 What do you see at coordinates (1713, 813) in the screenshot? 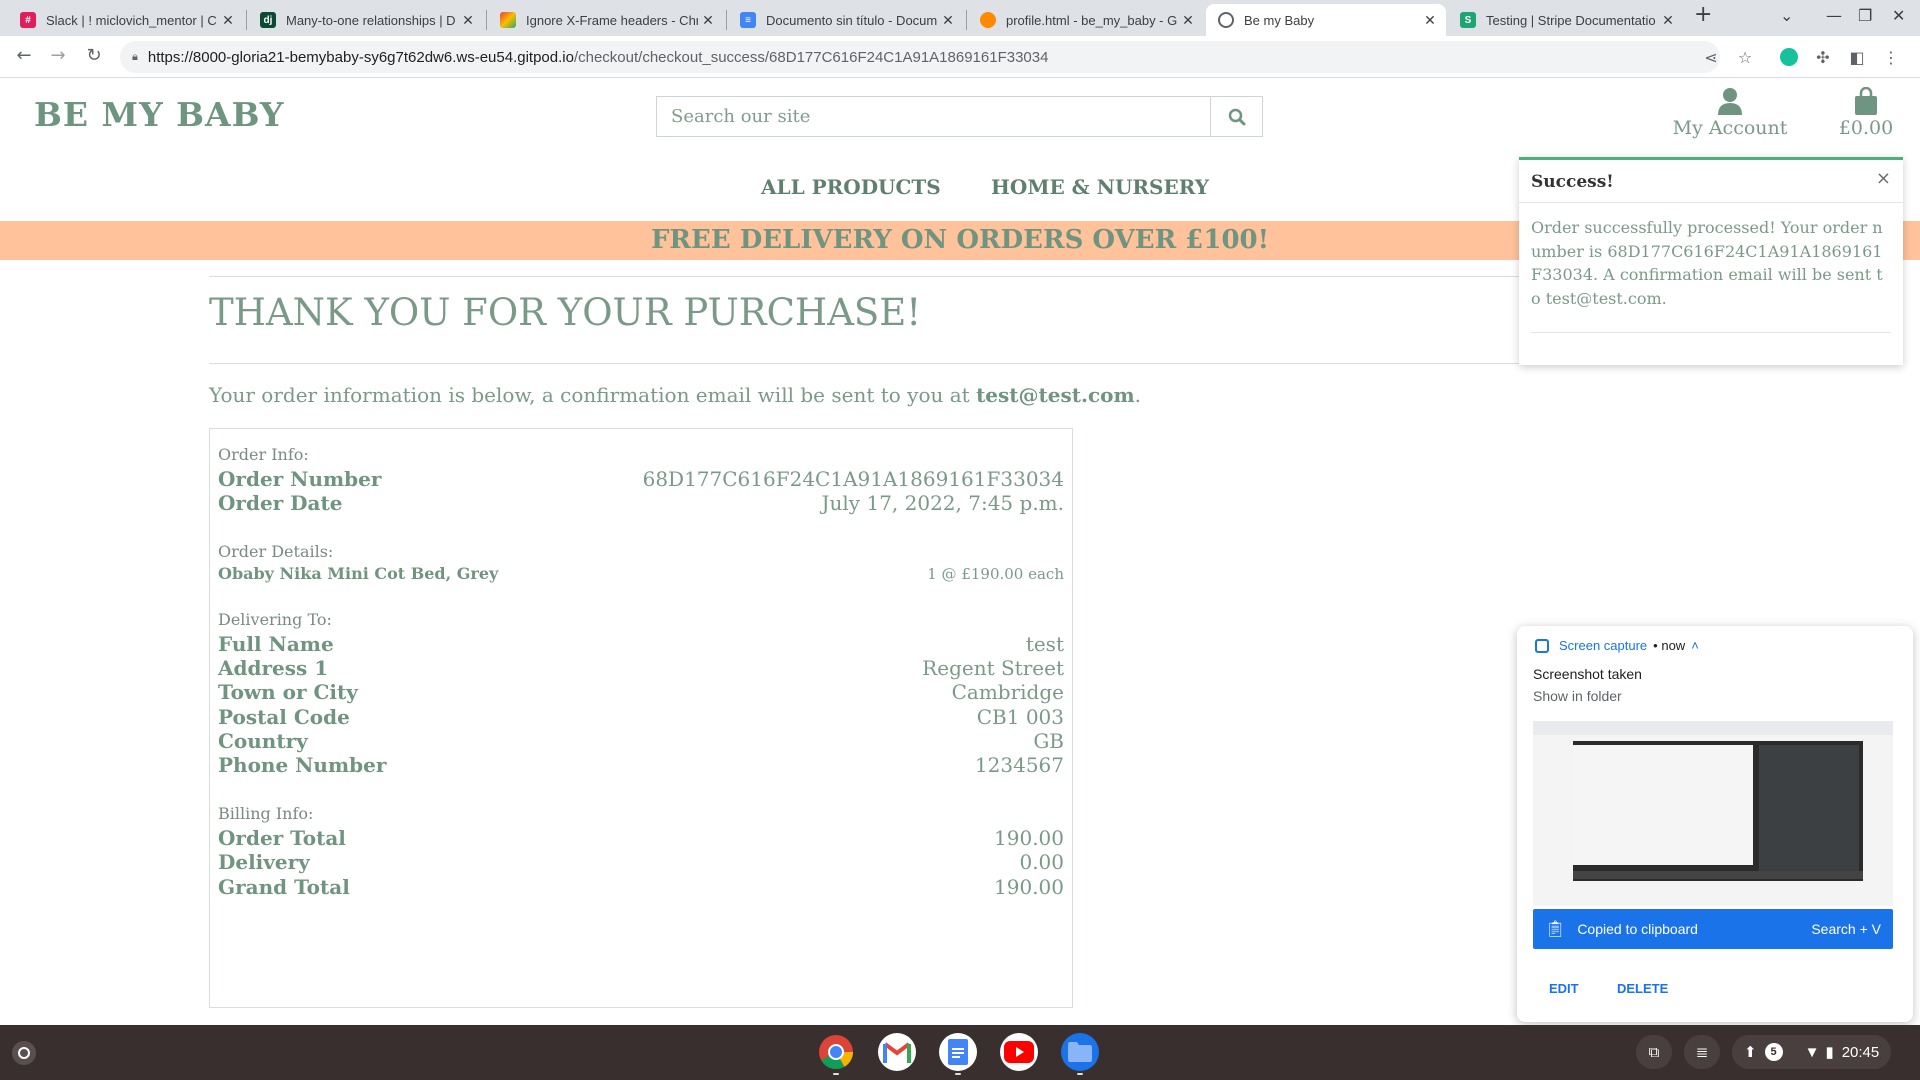
I see `screenshot-thumbnail` at bounding box center [1713, 813].